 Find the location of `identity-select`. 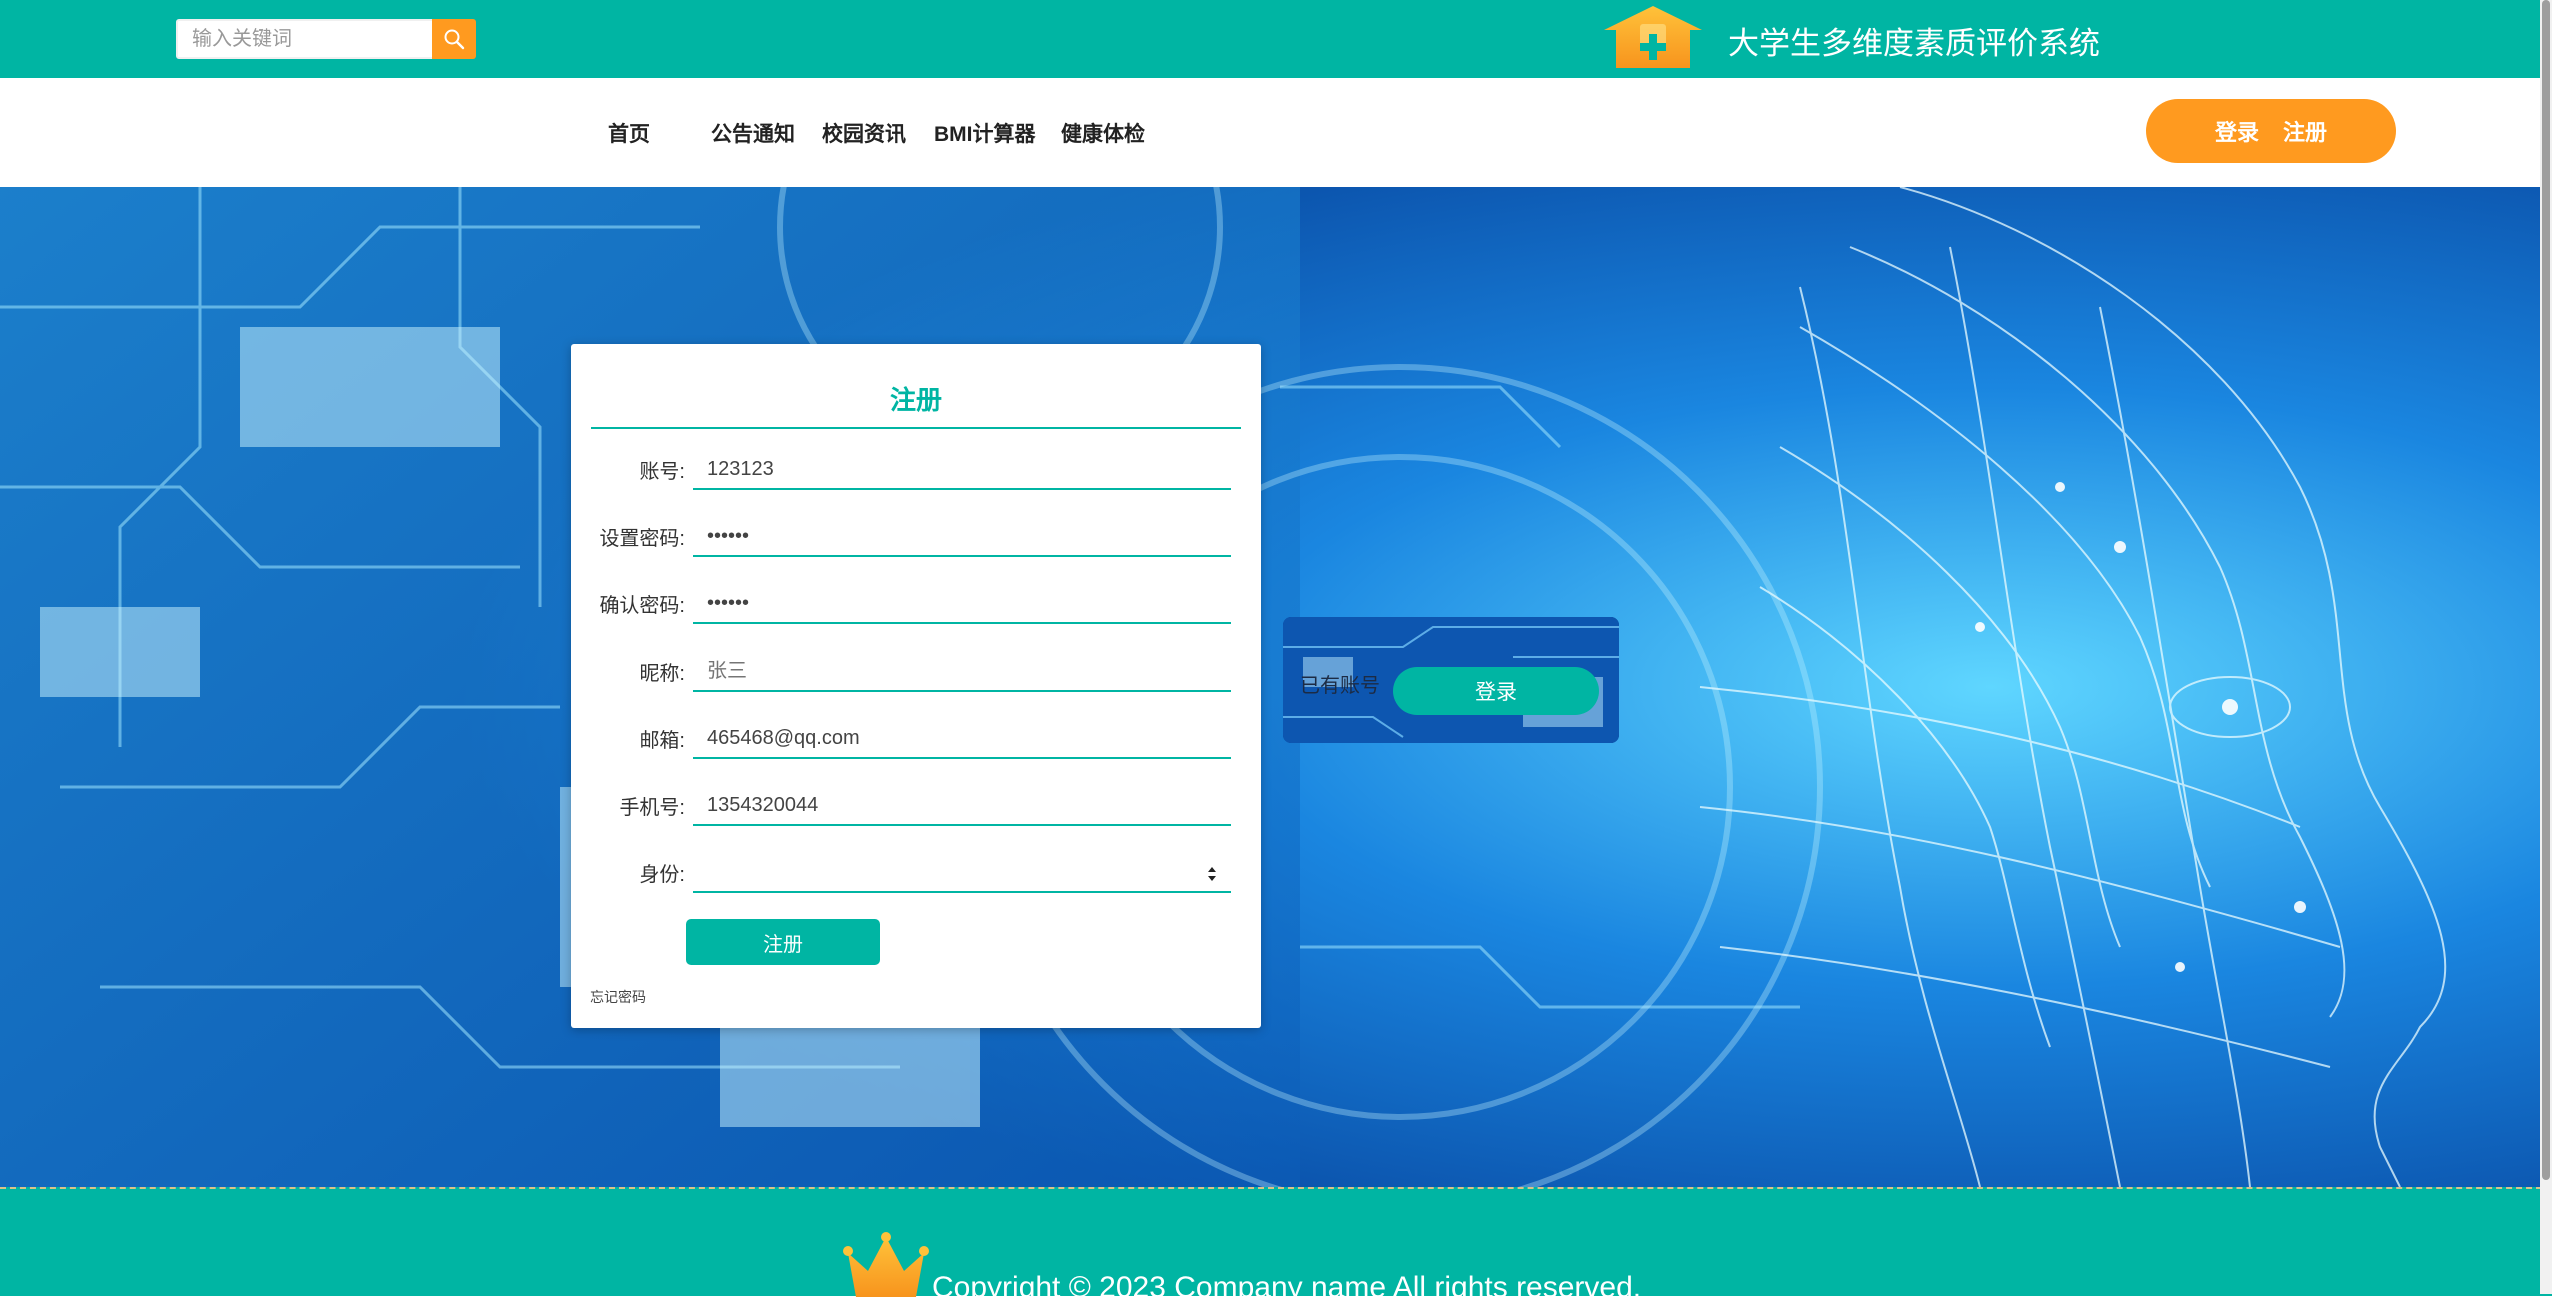

identity-select is located at coordinates (962, 873).